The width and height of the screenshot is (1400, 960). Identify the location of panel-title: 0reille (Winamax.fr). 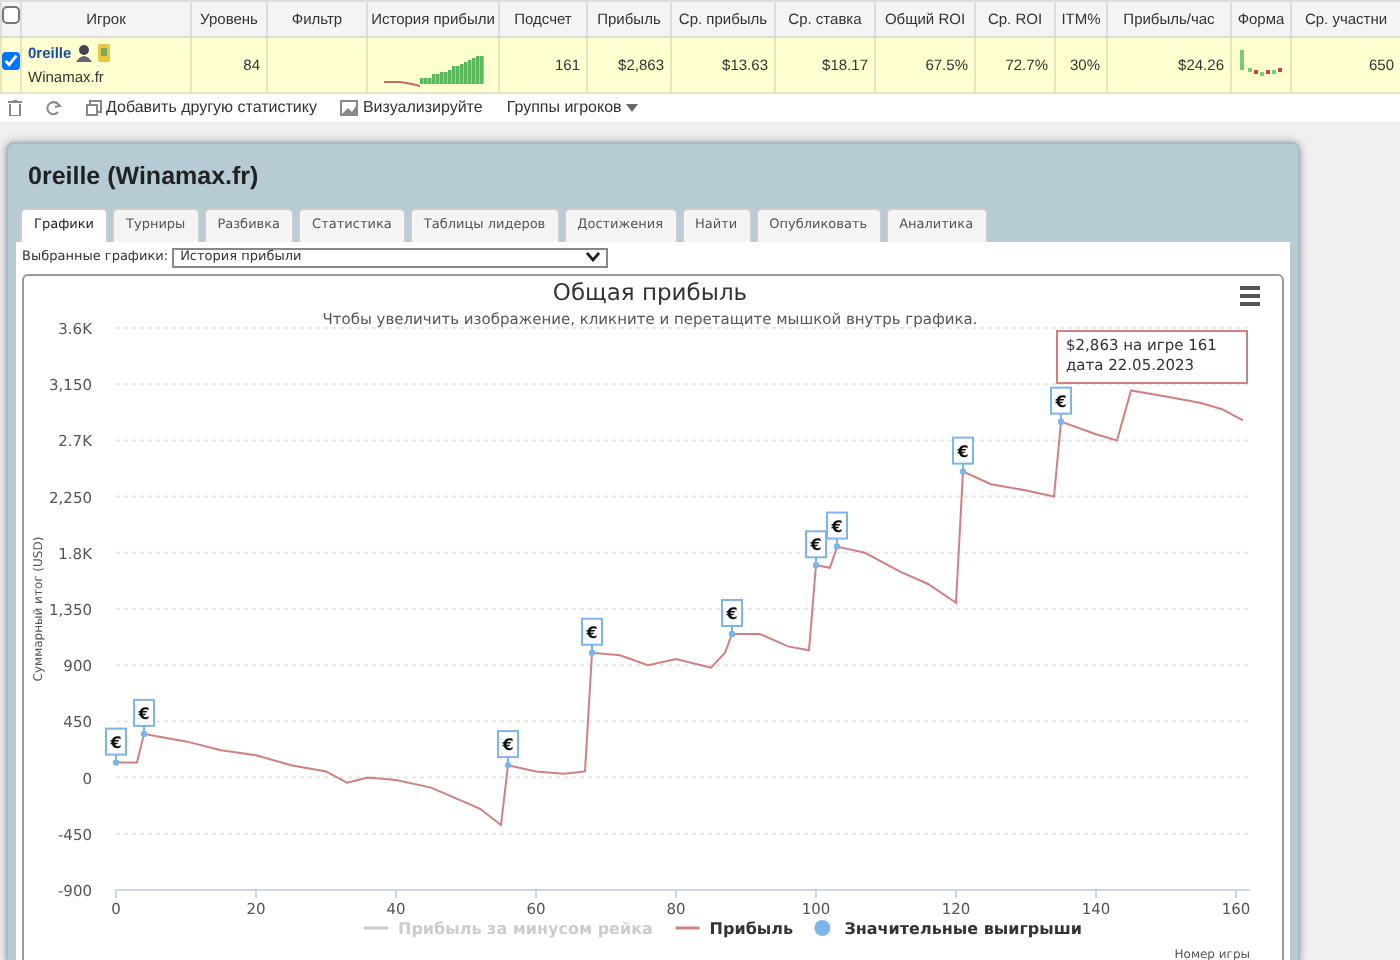
(144, 177).